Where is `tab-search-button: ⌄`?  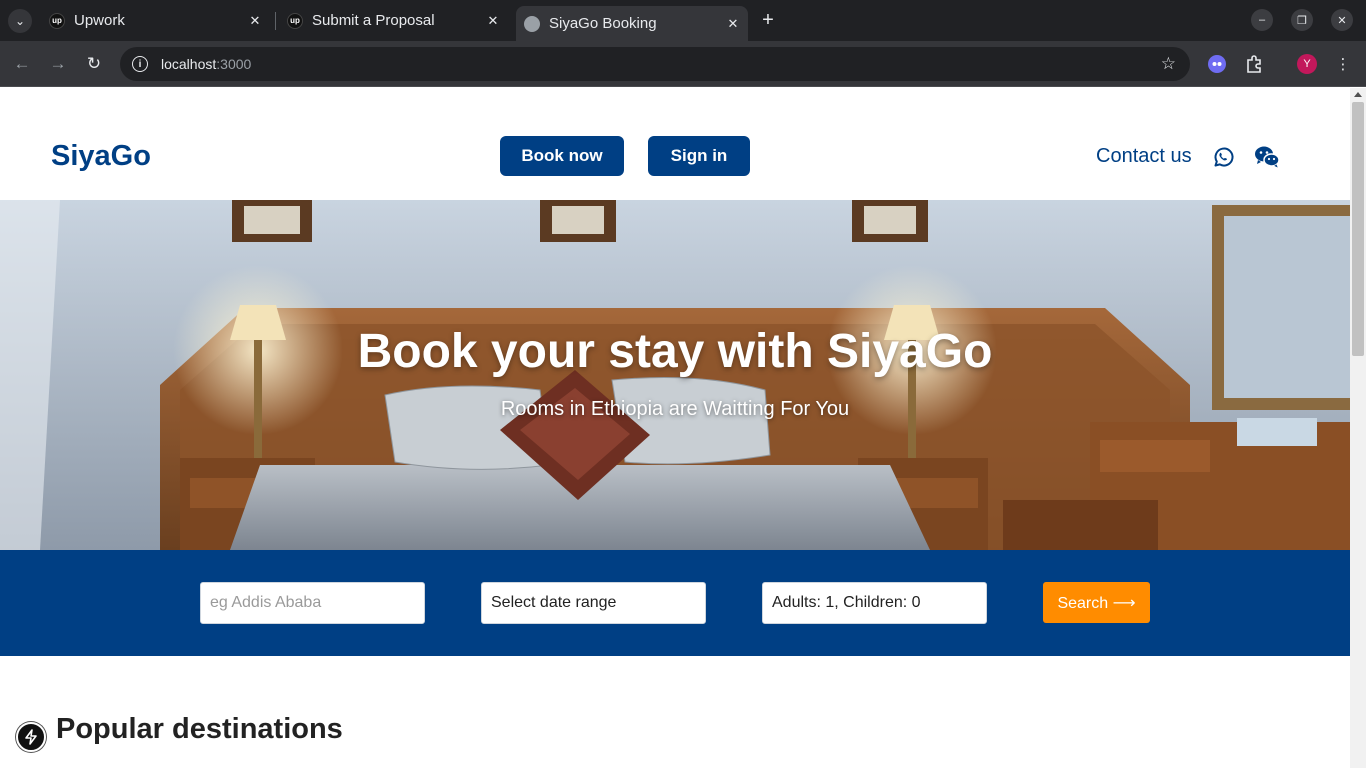 tab-search-button: ⌄ is located at coordinates (20, 21).